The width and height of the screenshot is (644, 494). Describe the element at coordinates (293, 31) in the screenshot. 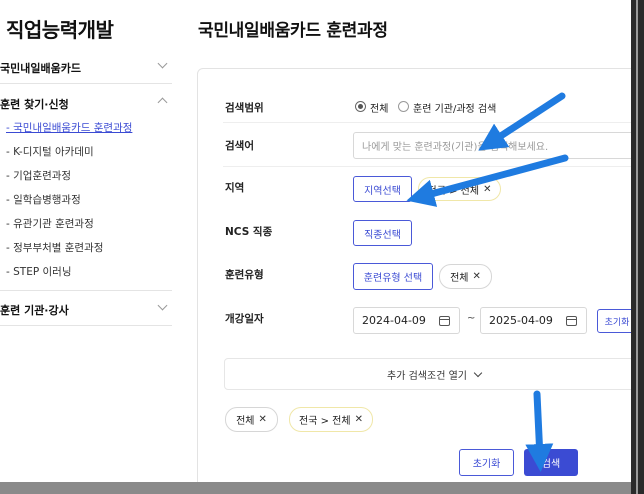

I see `page-title: 국민내일배움카드 훈련과정` at that location.